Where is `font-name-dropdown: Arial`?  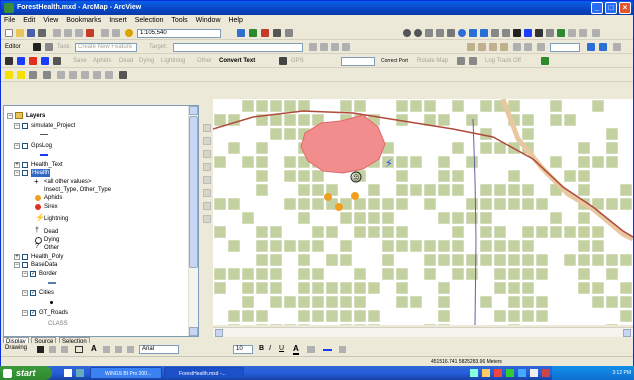 font-name-dropdown: Arial is located at coordinates (159, 349).